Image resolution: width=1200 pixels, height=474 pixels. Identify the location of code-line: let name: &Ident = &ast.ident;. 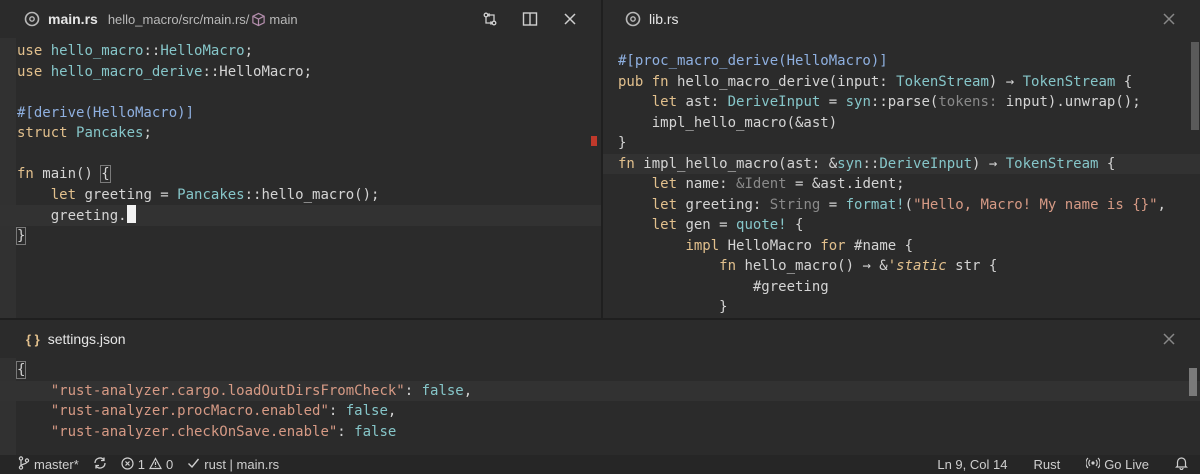
(778, 184).